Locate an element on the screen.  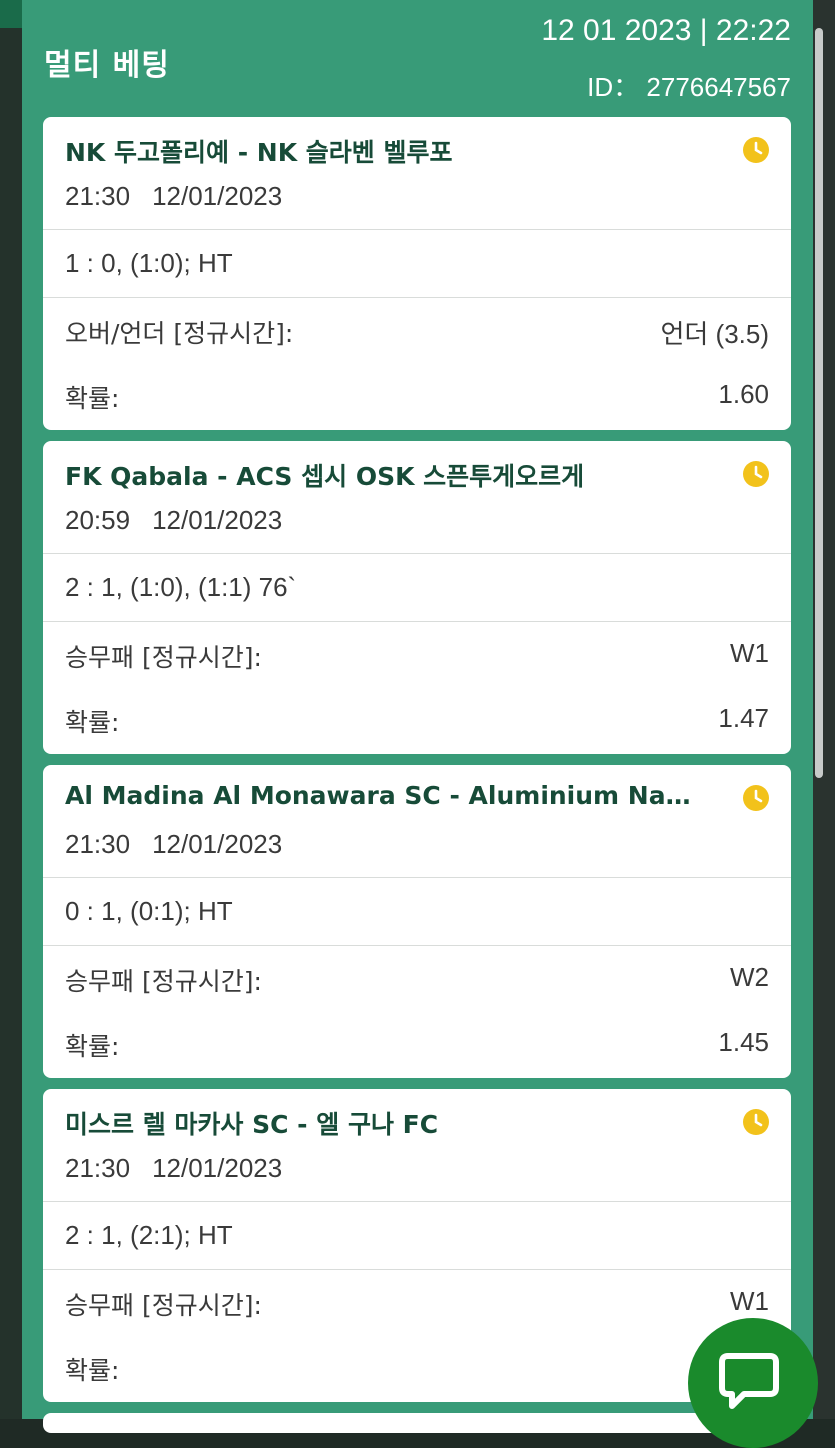
chat-button is located at coordinates (753, 1383).